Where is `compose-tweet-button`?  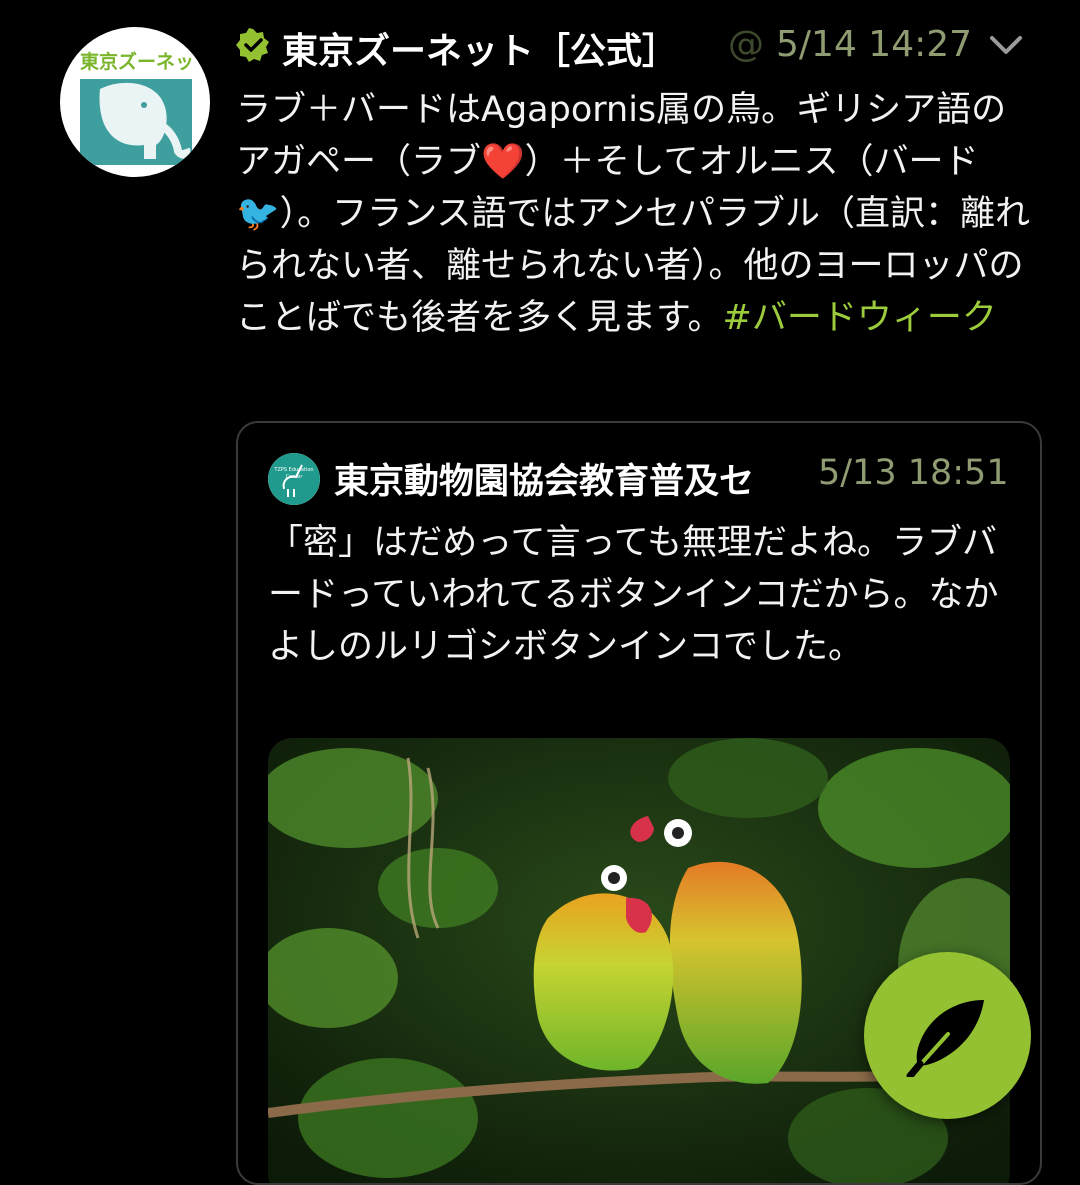 compose-tweet-button is located at coordinates (947, 1035).